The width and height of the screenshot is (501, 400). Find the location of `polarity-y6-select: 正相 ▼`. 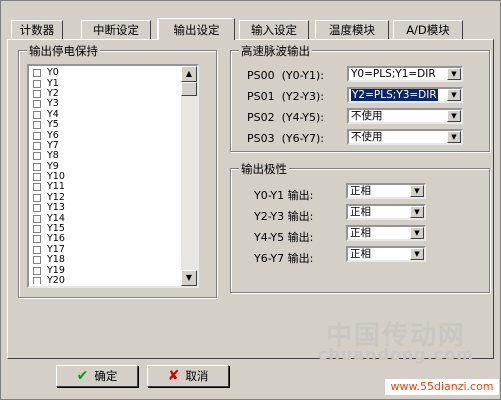

polarity-y6-select: 正相 ▼ is located at coordinates (386, 254).